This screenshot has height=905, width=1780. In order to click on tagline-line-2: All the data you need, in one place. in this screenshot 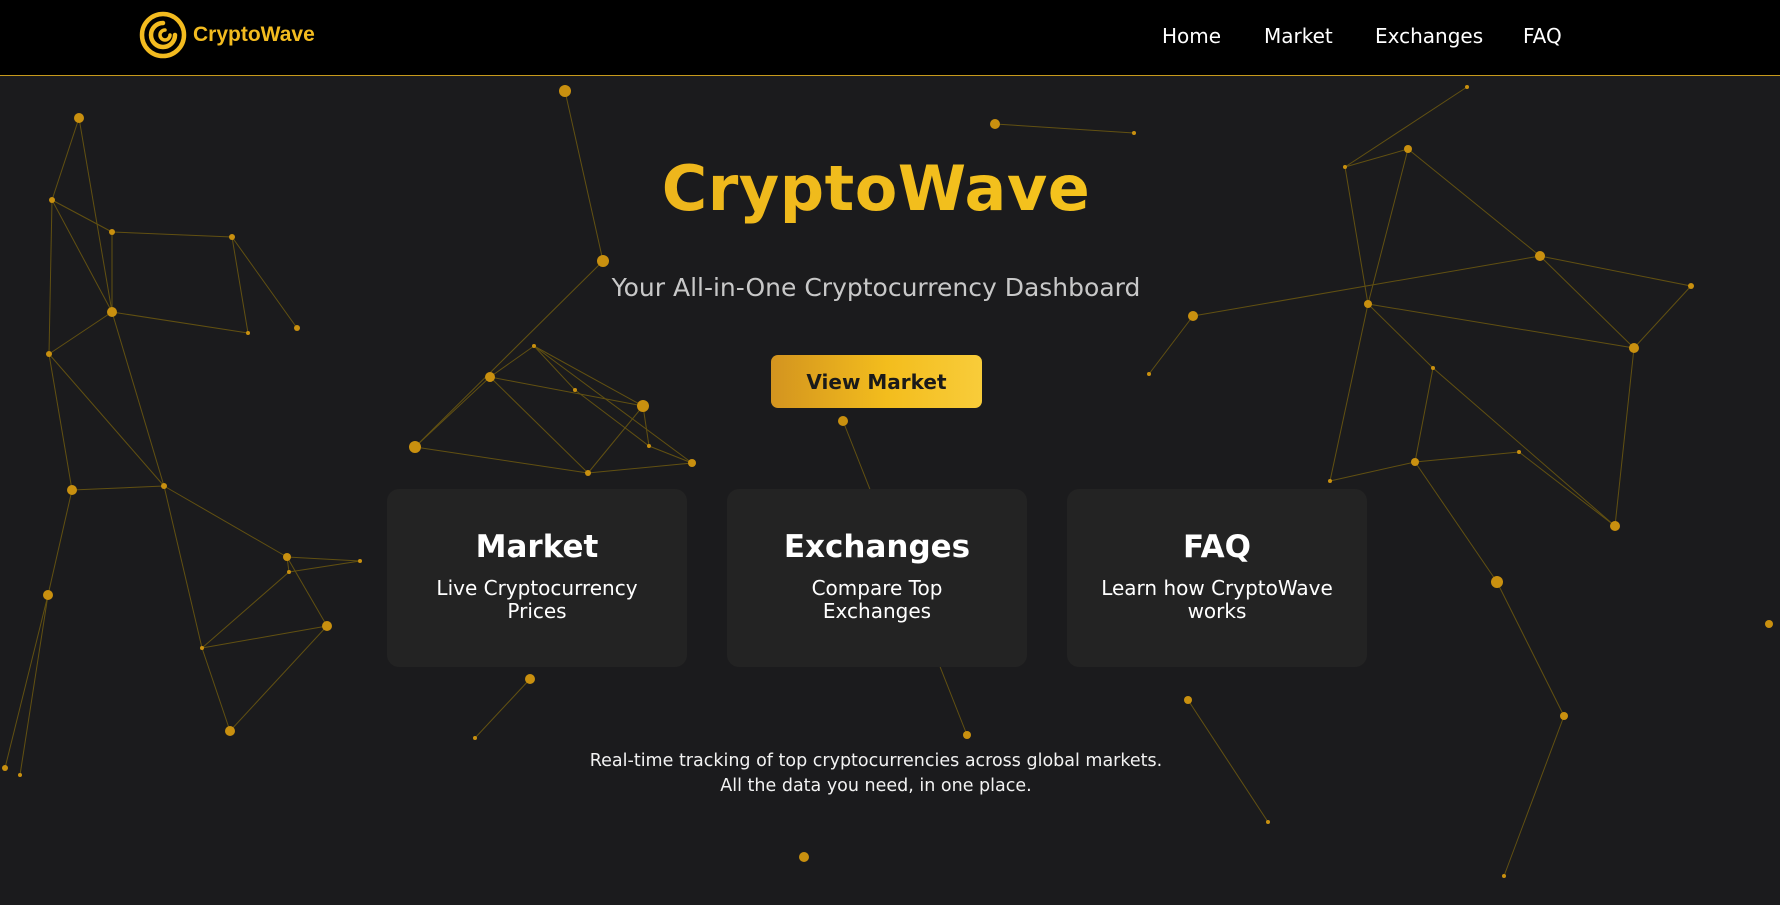, I will do `click(876, 786)`.